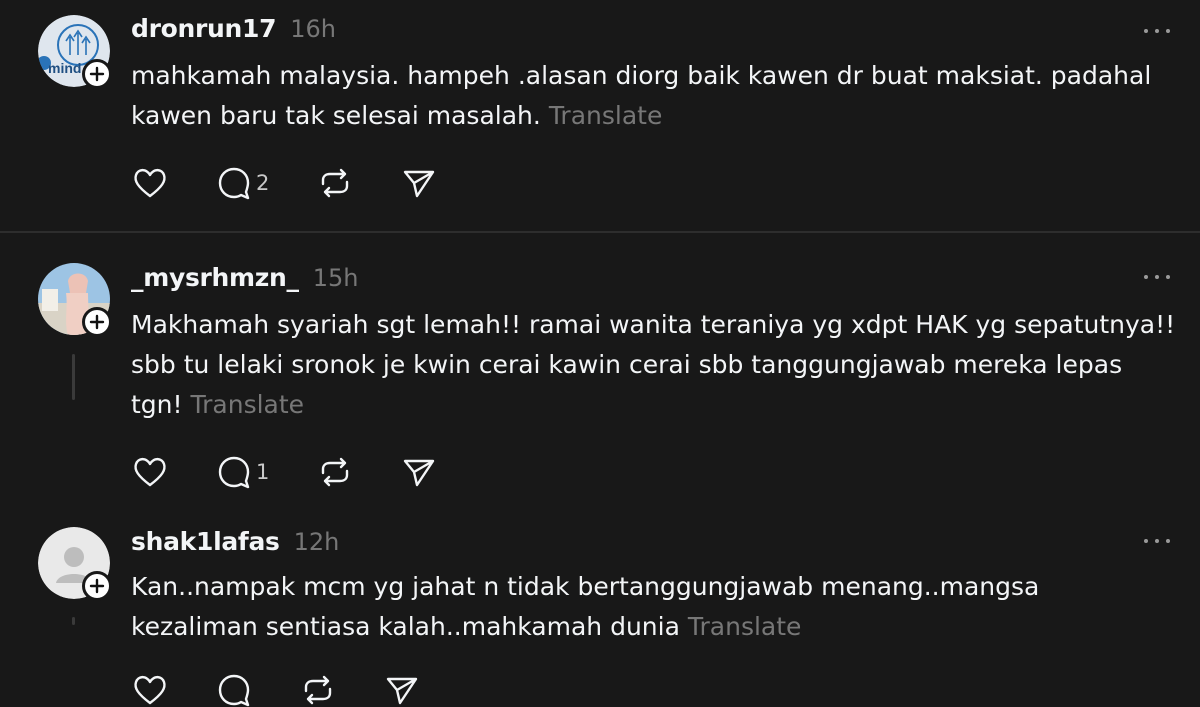  What do you see at coordinates (157, 404) in the screenshot?
I see `post-text-line: tgn!` at bounding box center [157, 404].